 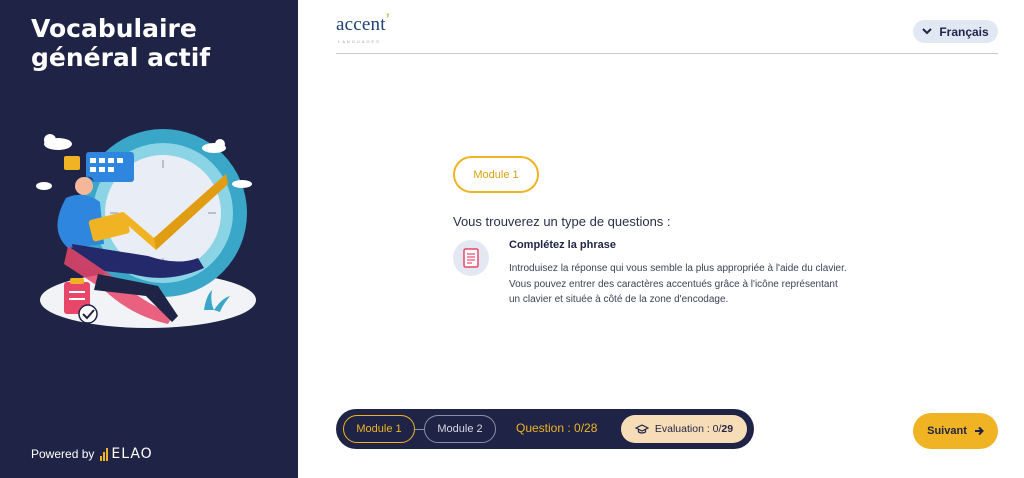 What do you see at coordinates (114, 28) in the screenshot?
I see `course-title-line-1: Vocabulaire` at bounding box center [114, 28].